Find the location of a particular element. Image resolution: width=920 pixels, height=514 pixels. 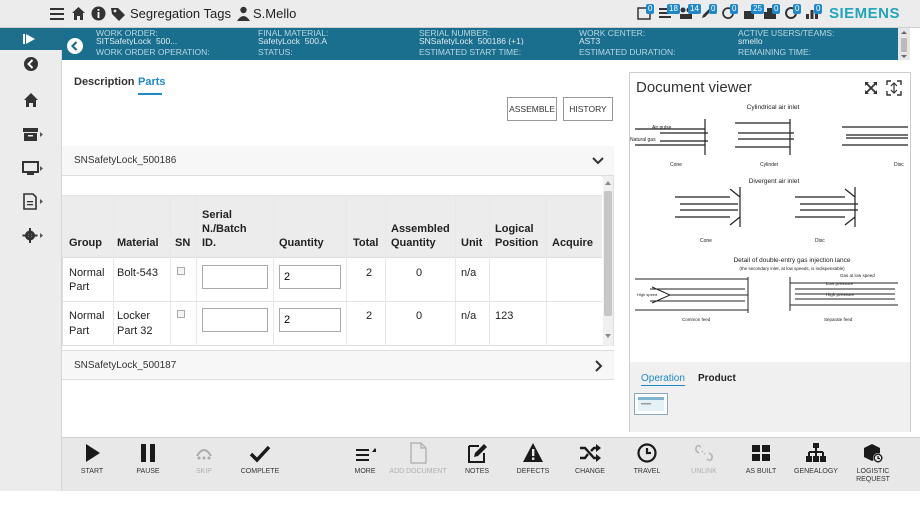

document-thumbnail is located at coordinates (651, 404).